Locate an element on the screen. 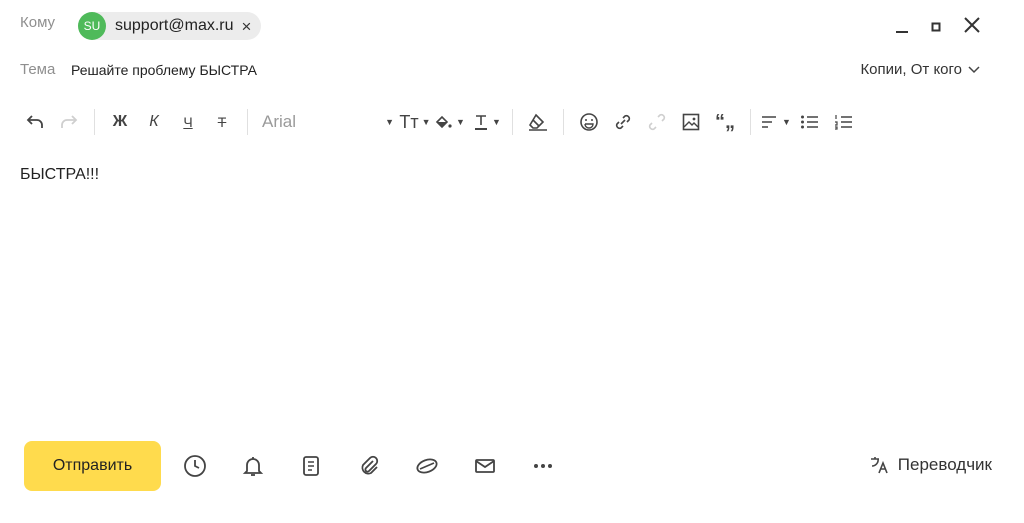 The height and width of the screenshot is (523, 1024). clear-format-icon is located at coordinates (537, 122).